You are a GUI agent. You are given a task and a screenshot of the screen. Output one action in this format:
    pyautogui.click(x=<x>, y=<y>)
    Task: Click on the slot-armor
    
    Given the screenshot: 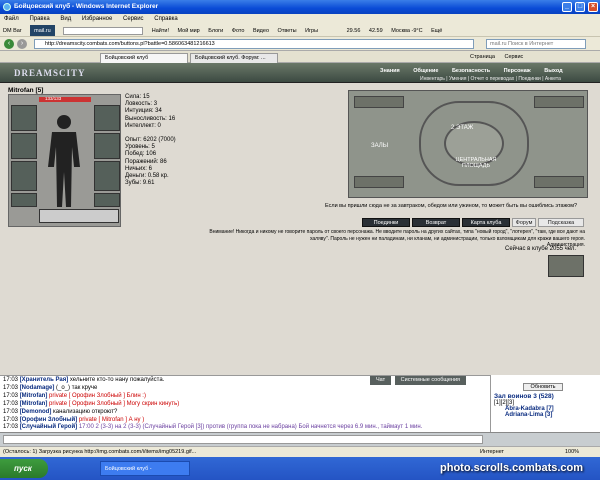 What is the action you would take?
    pyautogui.click(x=24, y=176)
    